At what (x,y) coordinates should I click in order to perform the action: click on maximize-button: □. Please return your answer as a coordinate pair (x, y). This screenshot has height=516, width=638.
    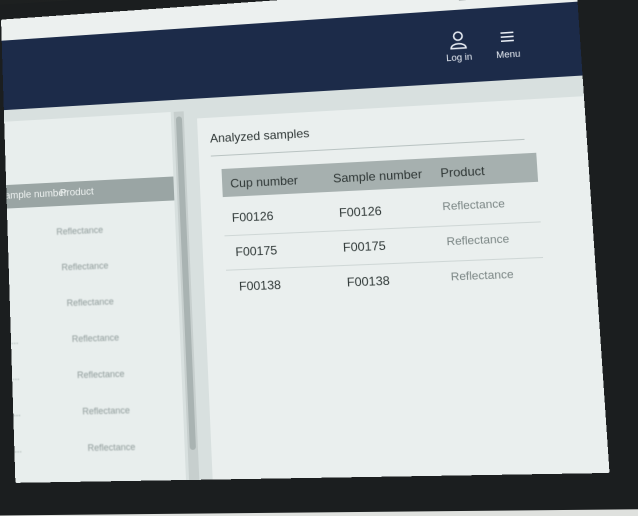
    Looking at the image, I should click on (462, 2).